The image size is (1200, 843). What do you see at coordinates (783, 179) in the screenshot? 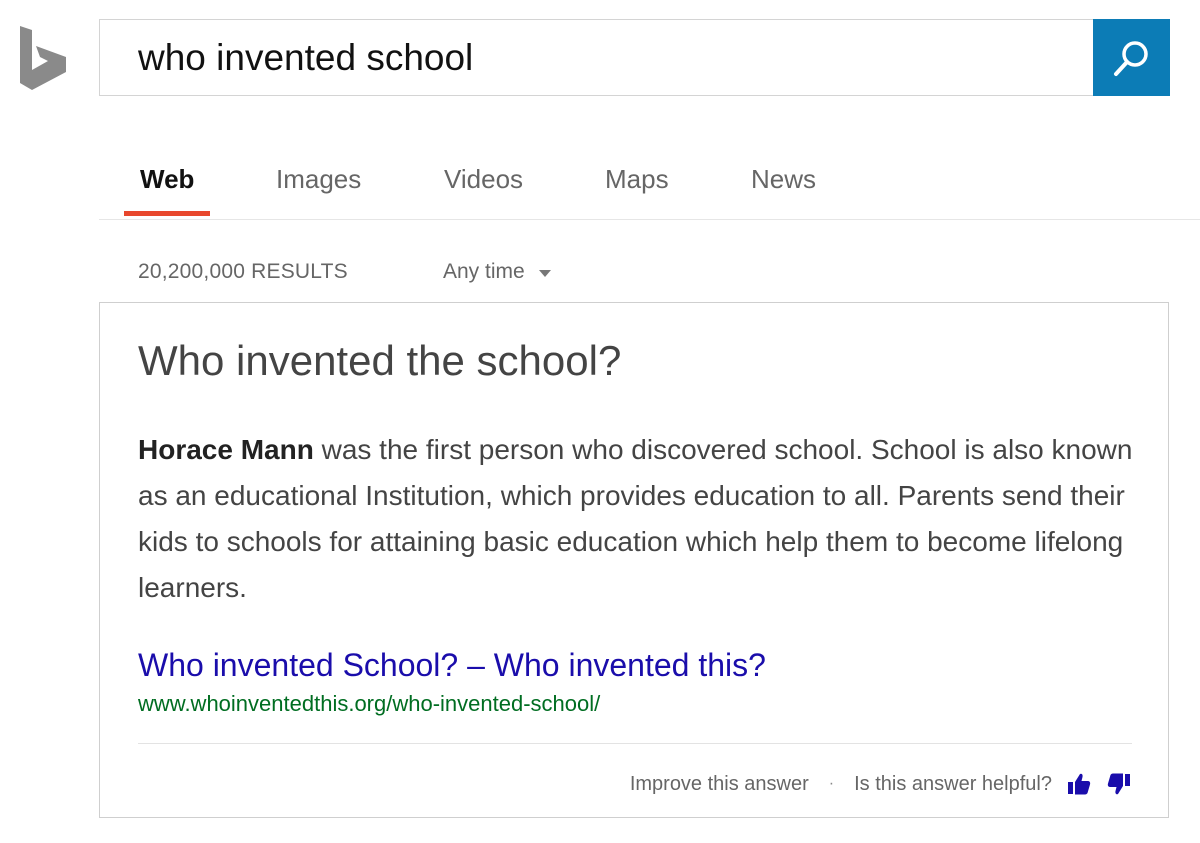
I see `tab-news: News` at bounding box center [783, 179].